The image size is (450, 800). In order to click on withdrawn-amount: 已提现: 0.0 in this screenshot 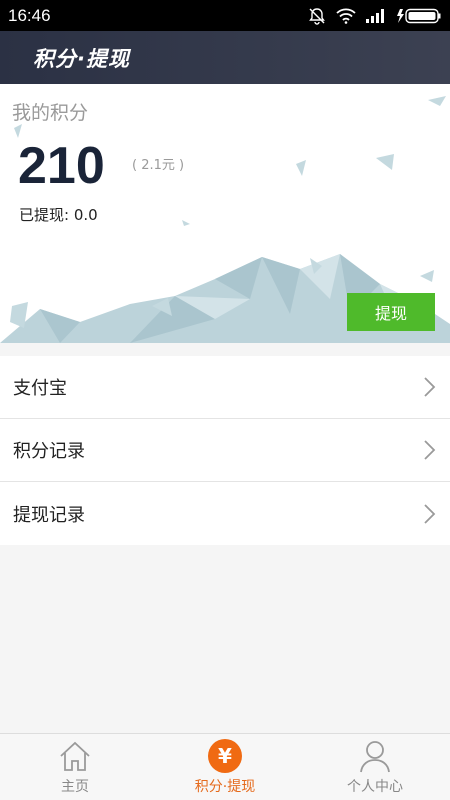, I will do `click(58, 215)`.